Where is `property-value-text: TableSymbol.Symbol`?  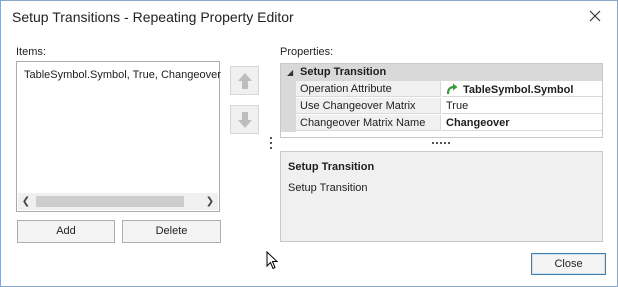 property-value-text: TableSymbol.Symbol is located at coordinates (518, 90).